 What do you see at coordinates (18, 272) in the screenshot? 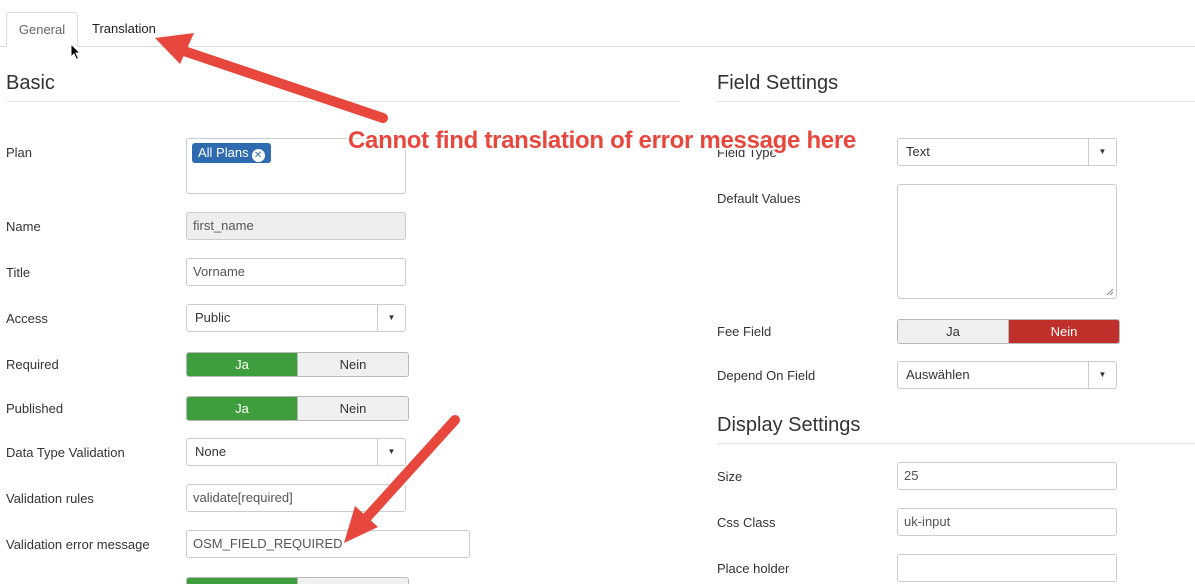
I see `title-label: Title` at bounding box center [18, 272].